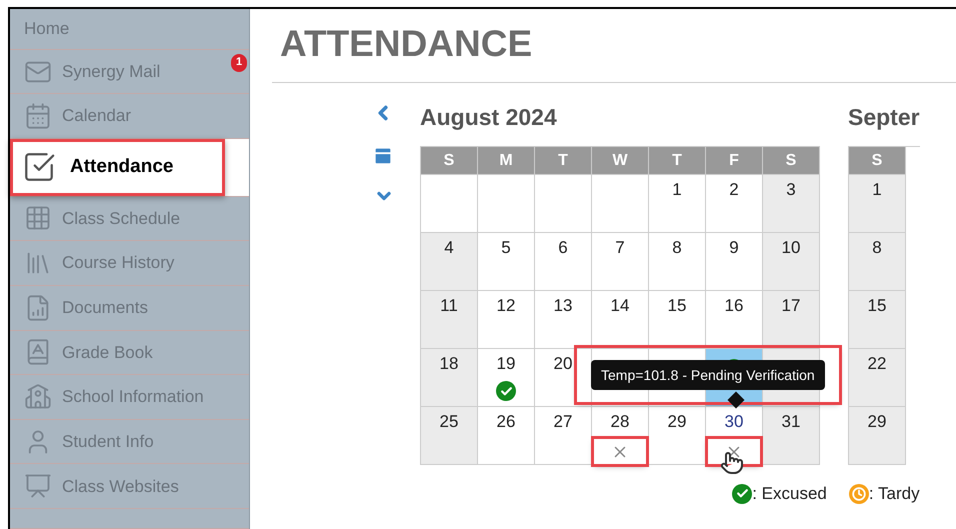  I want to click on sidebar-label: Synergy Mail, so click(111, 71).